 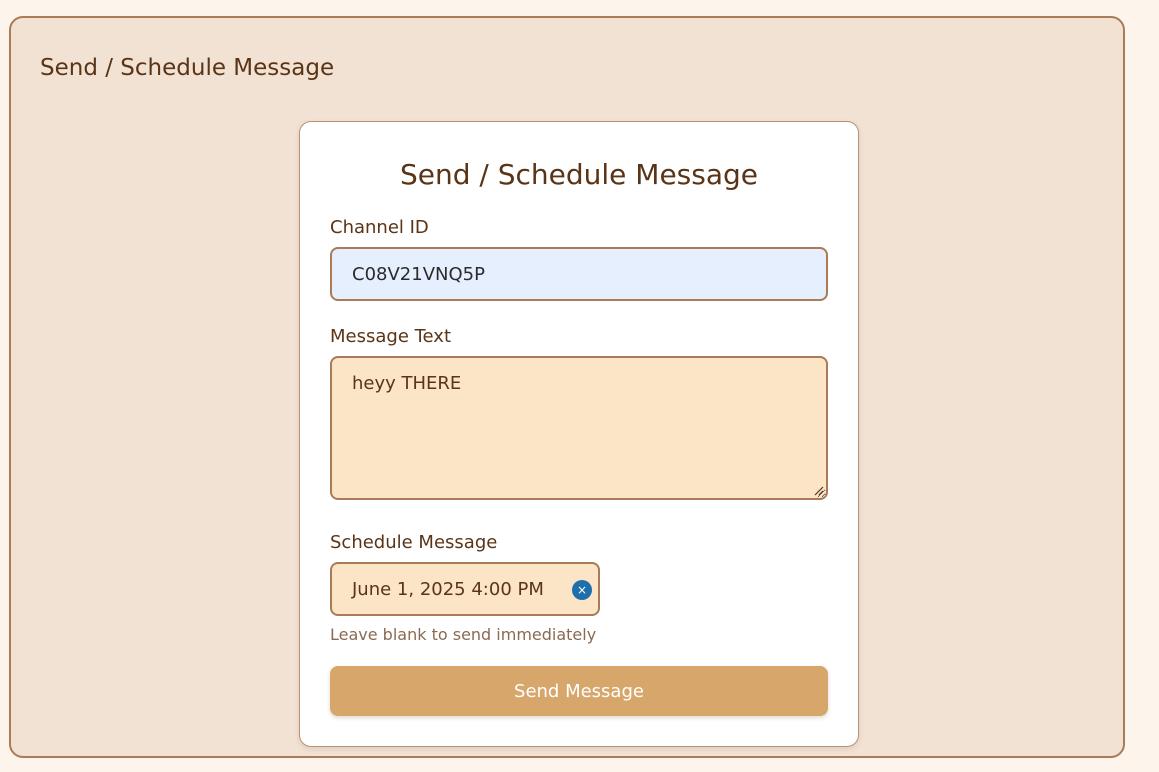 What do you see at coordinates (391, 336) in the screenshot?
I see `message-text-label: Message Text` at bounding box center [391, 336].